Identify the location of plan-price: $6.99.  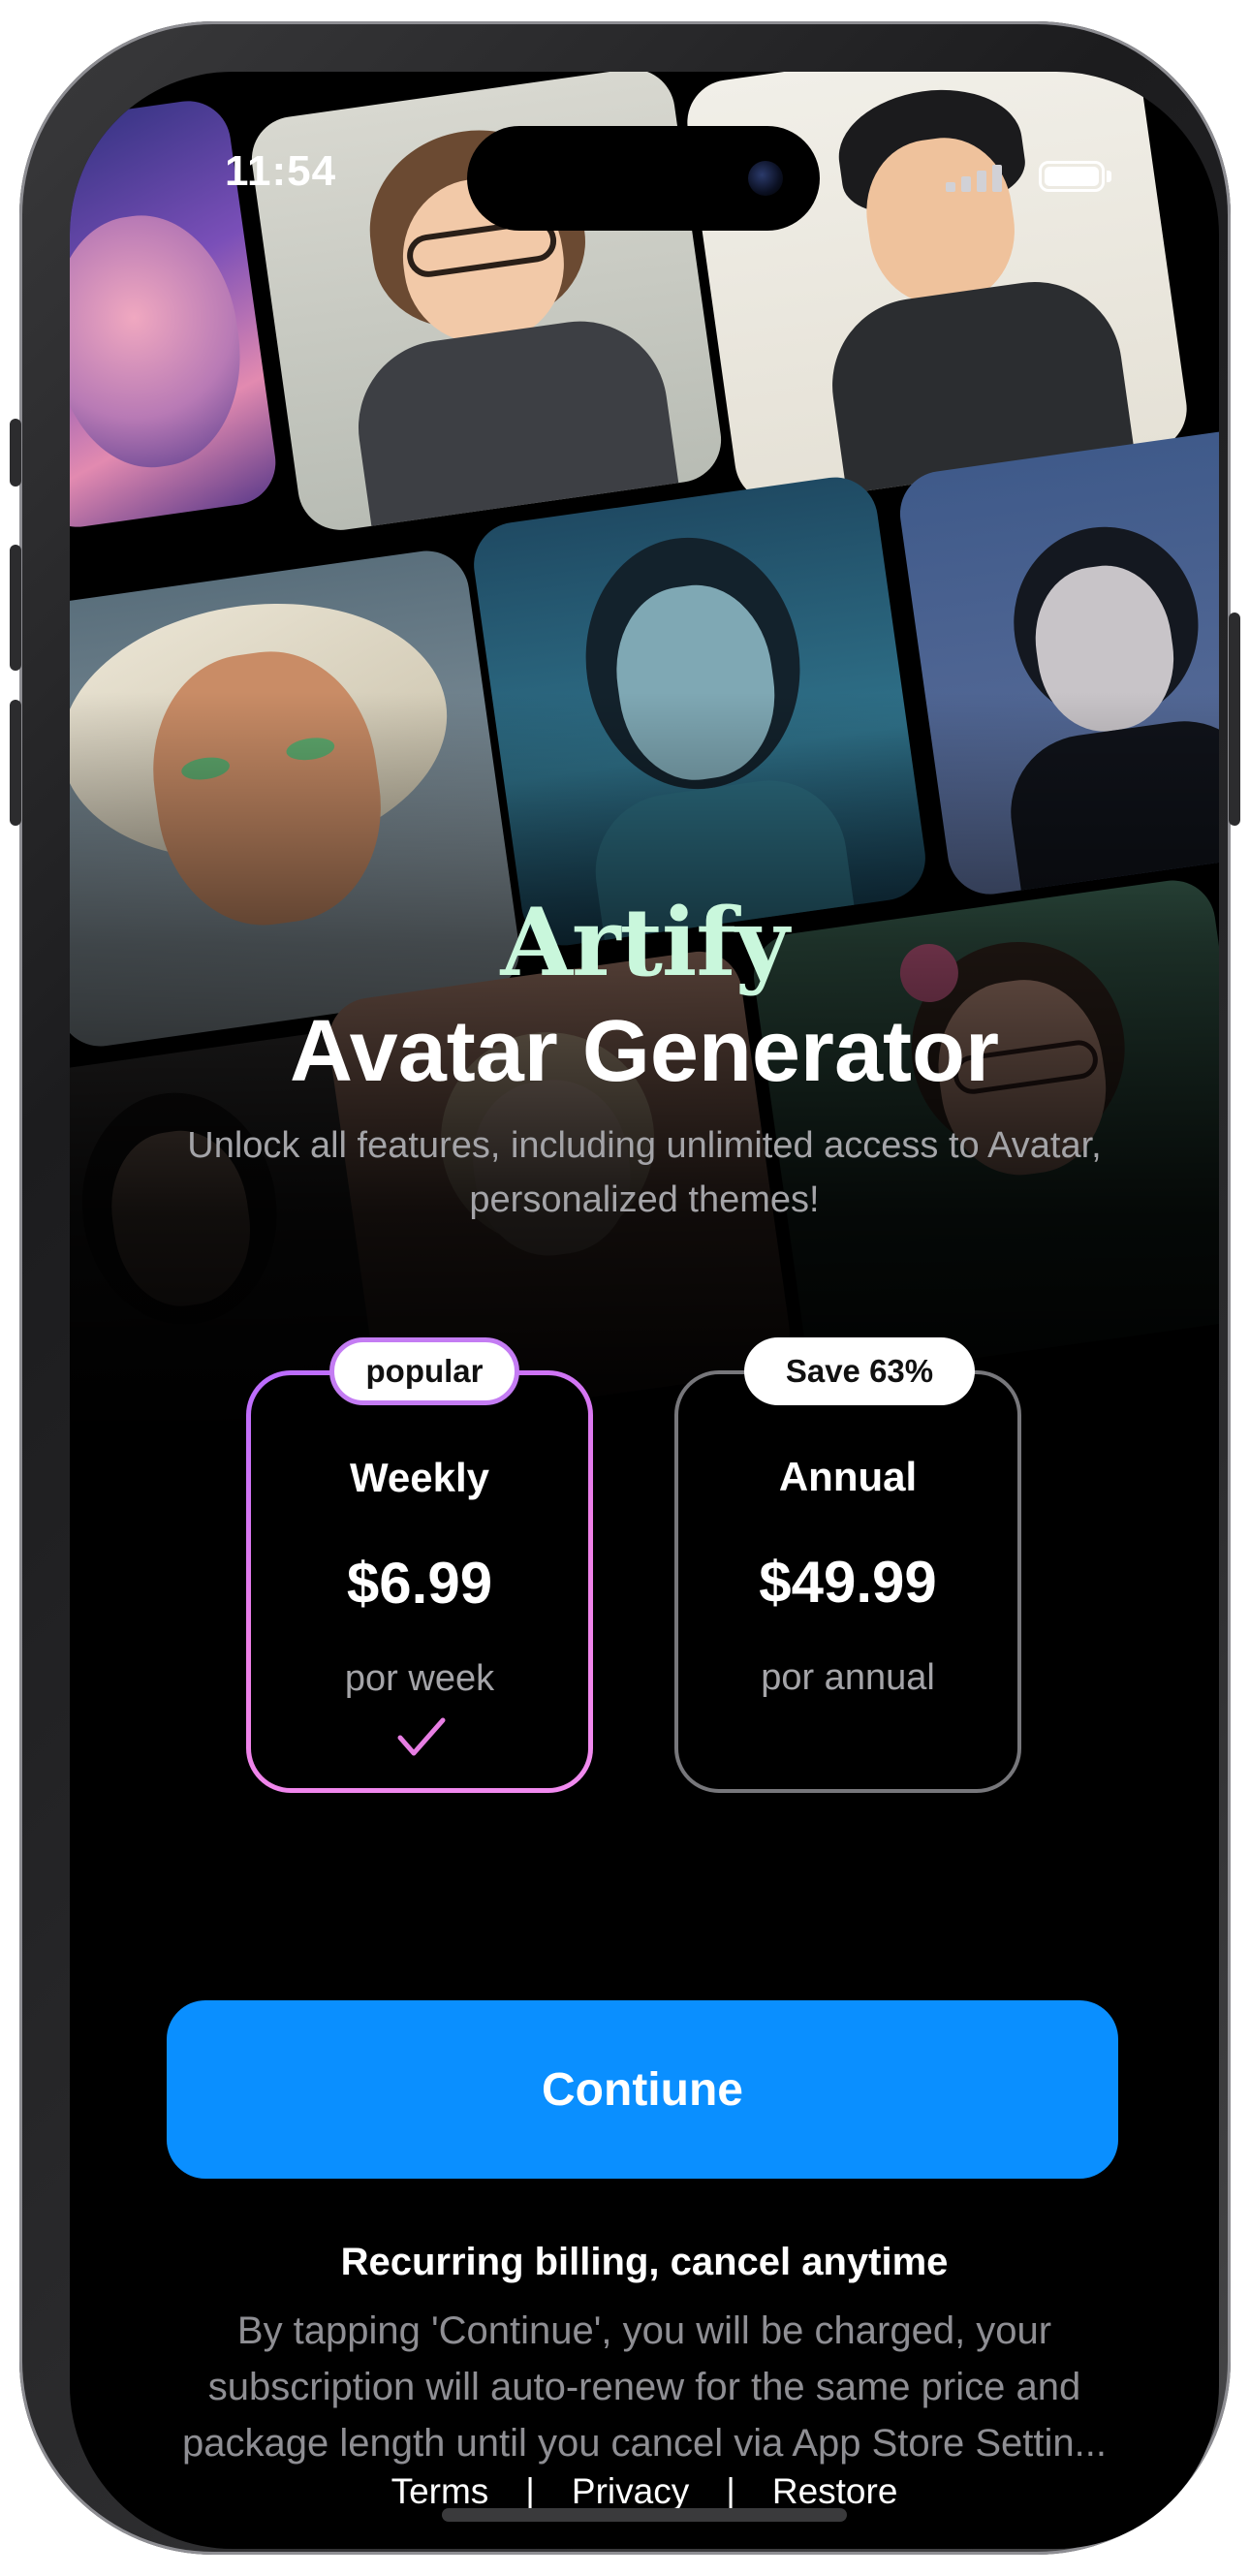
(419, 1583).